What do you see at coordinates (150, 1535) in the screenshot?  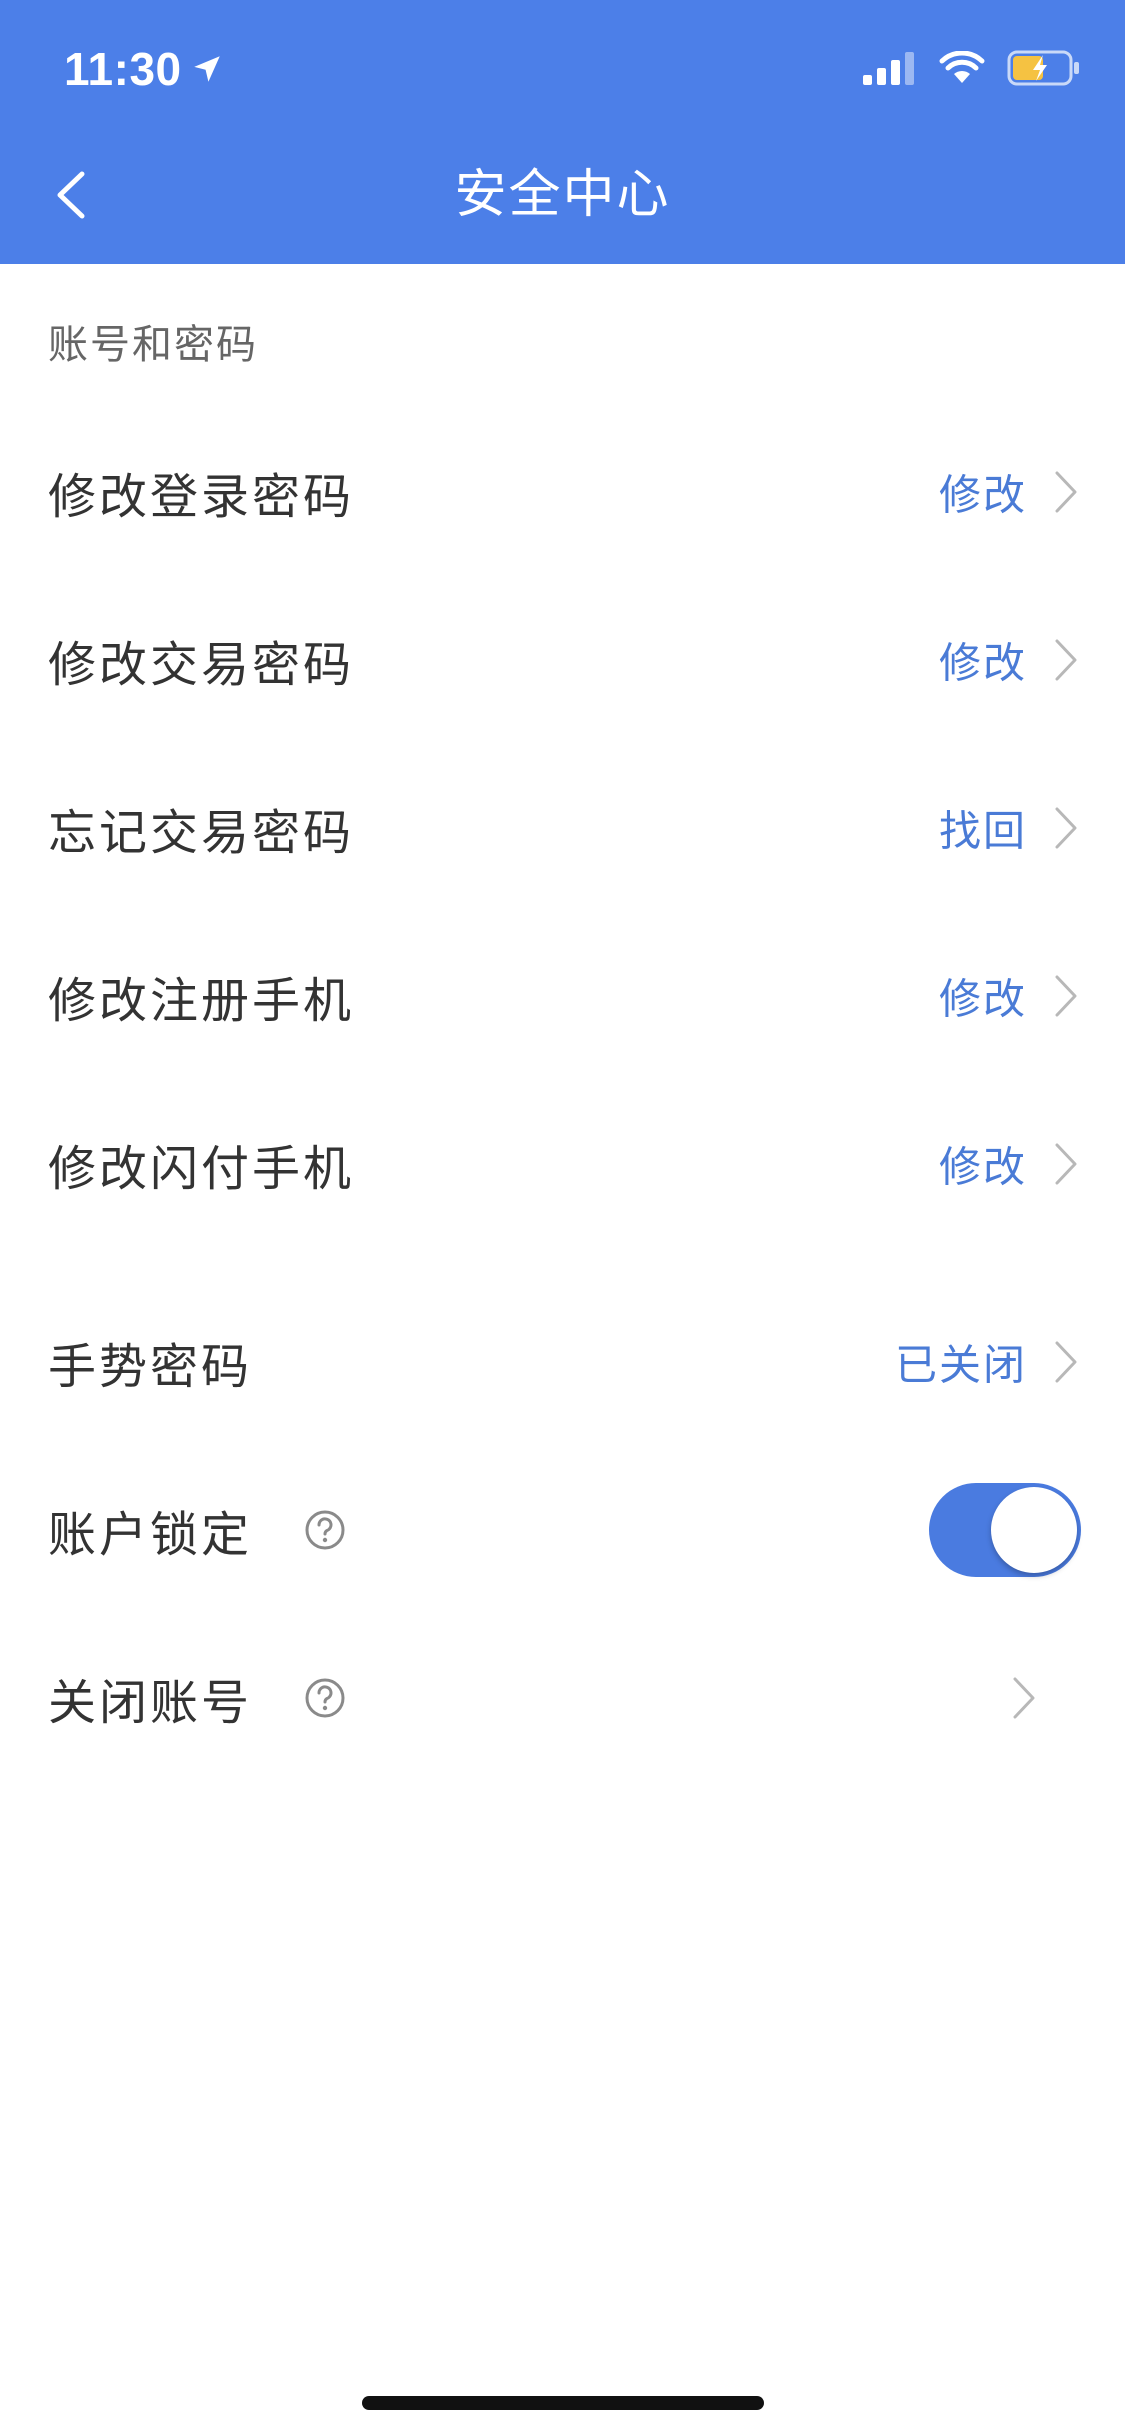 I see `row-label: 账户锁定` at bounding box center [150, 1535].